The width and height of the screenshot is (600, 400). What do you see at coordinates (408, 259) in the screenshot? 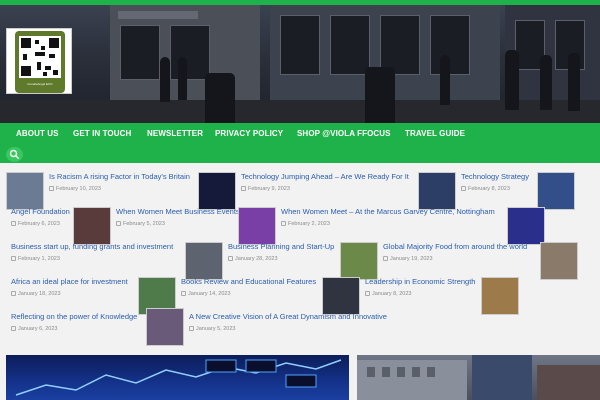
I see `article-date: January 19, 2023` at bounding box center [408, 259].